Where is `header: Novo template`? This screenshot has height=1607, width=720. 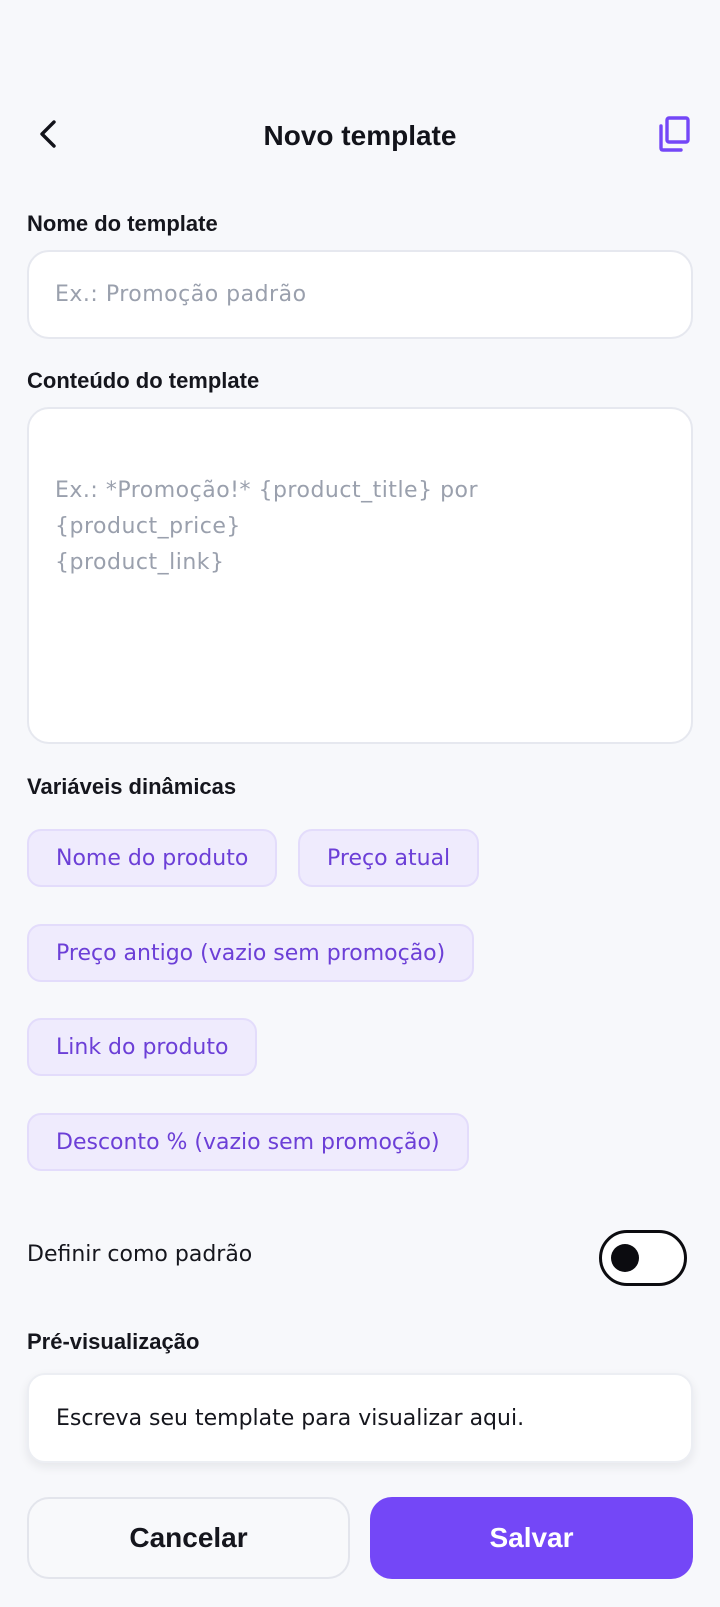 header: Novo template is located at coordinates (360, 136).